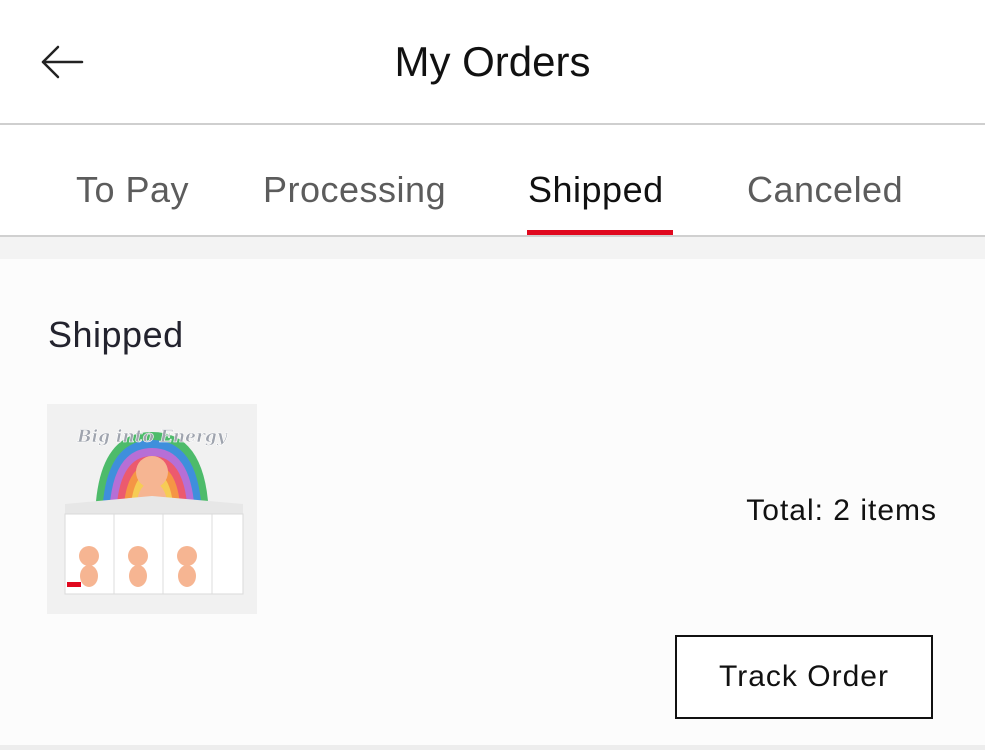 The image size is (985, 750). I want to click on active-tab-indicator, so click(600, 232).